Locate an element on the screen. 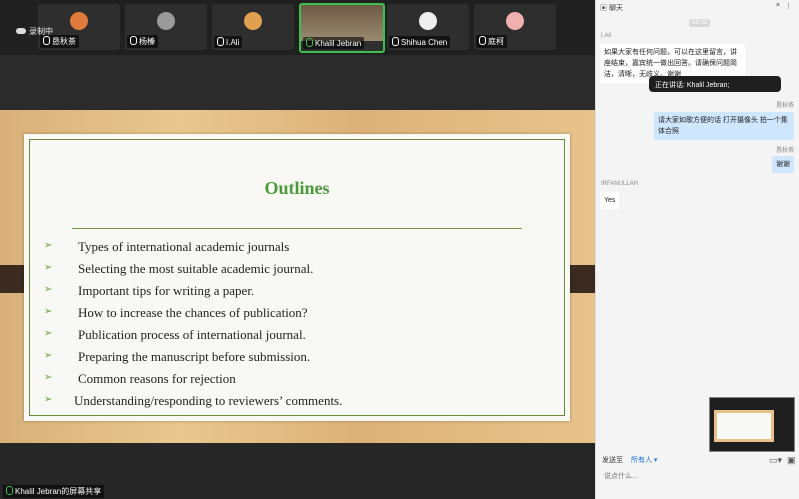  chat-input is located at coordinates (694, 476).